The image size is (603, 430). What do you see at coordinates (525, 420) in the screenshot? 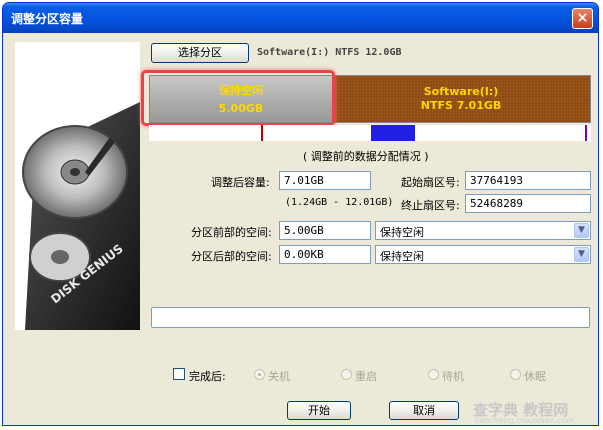
I see `watermark-url: jiaocheng.chazidian.com` at bounding box center [525, 420].